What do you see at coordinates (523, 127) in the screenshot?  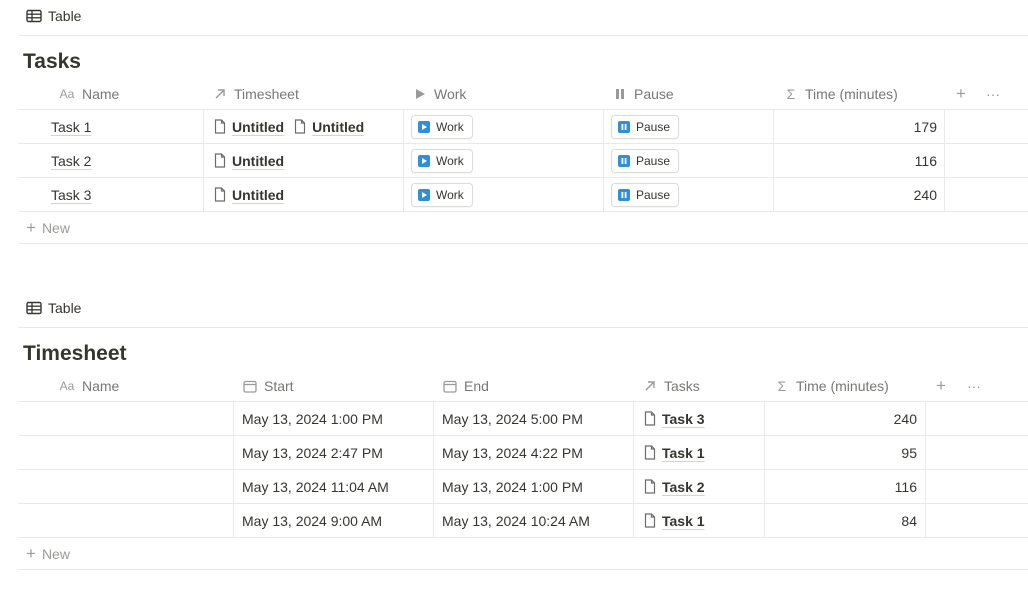 I see `table-row: Task 1 Untitled Untitled Work Pause 179` at bounding box center [523, 127].